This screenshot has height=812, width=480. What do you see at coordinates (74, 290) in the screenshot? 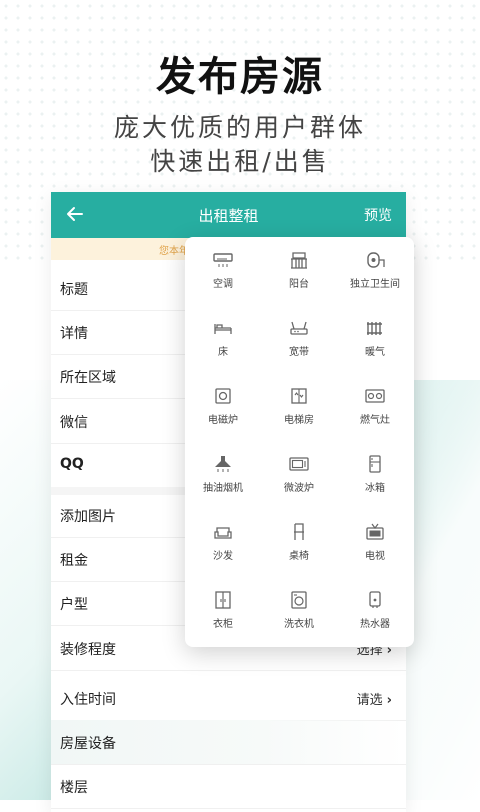
I see `row-label: 标题` at bounding box center [74, 290].